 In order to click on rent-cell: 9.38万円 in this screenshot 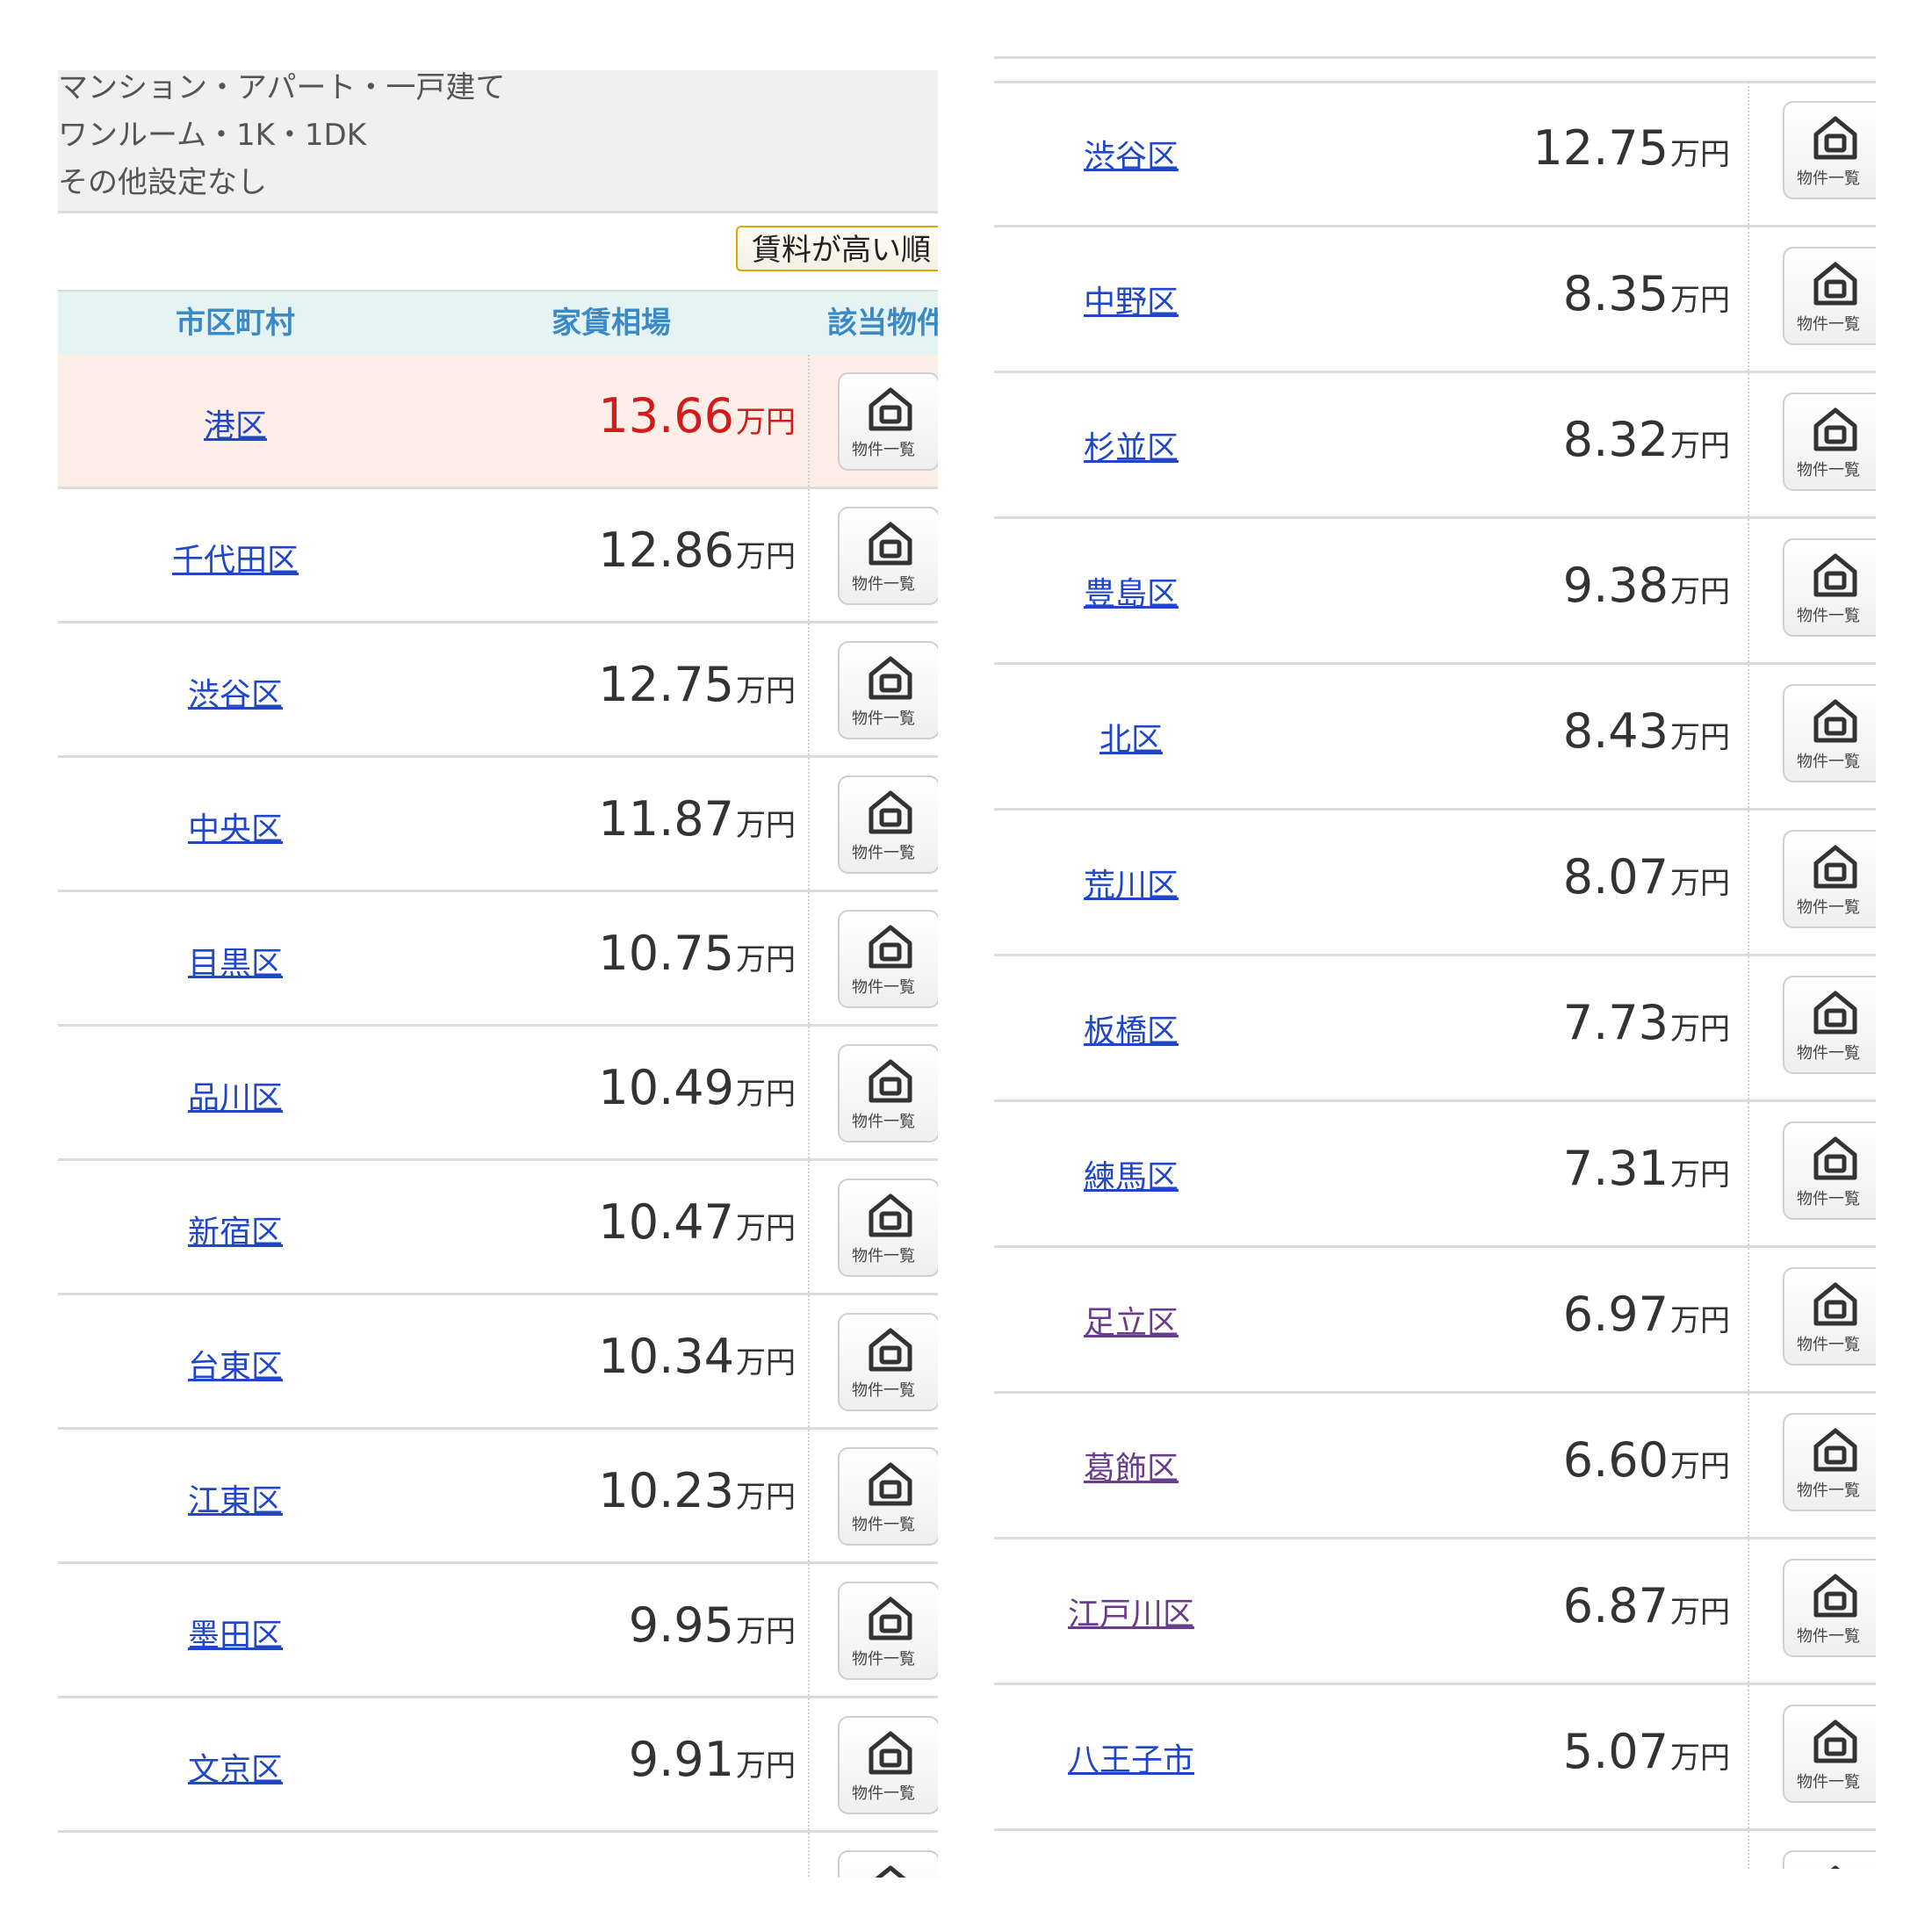, I will do `click(1647, 585)`.